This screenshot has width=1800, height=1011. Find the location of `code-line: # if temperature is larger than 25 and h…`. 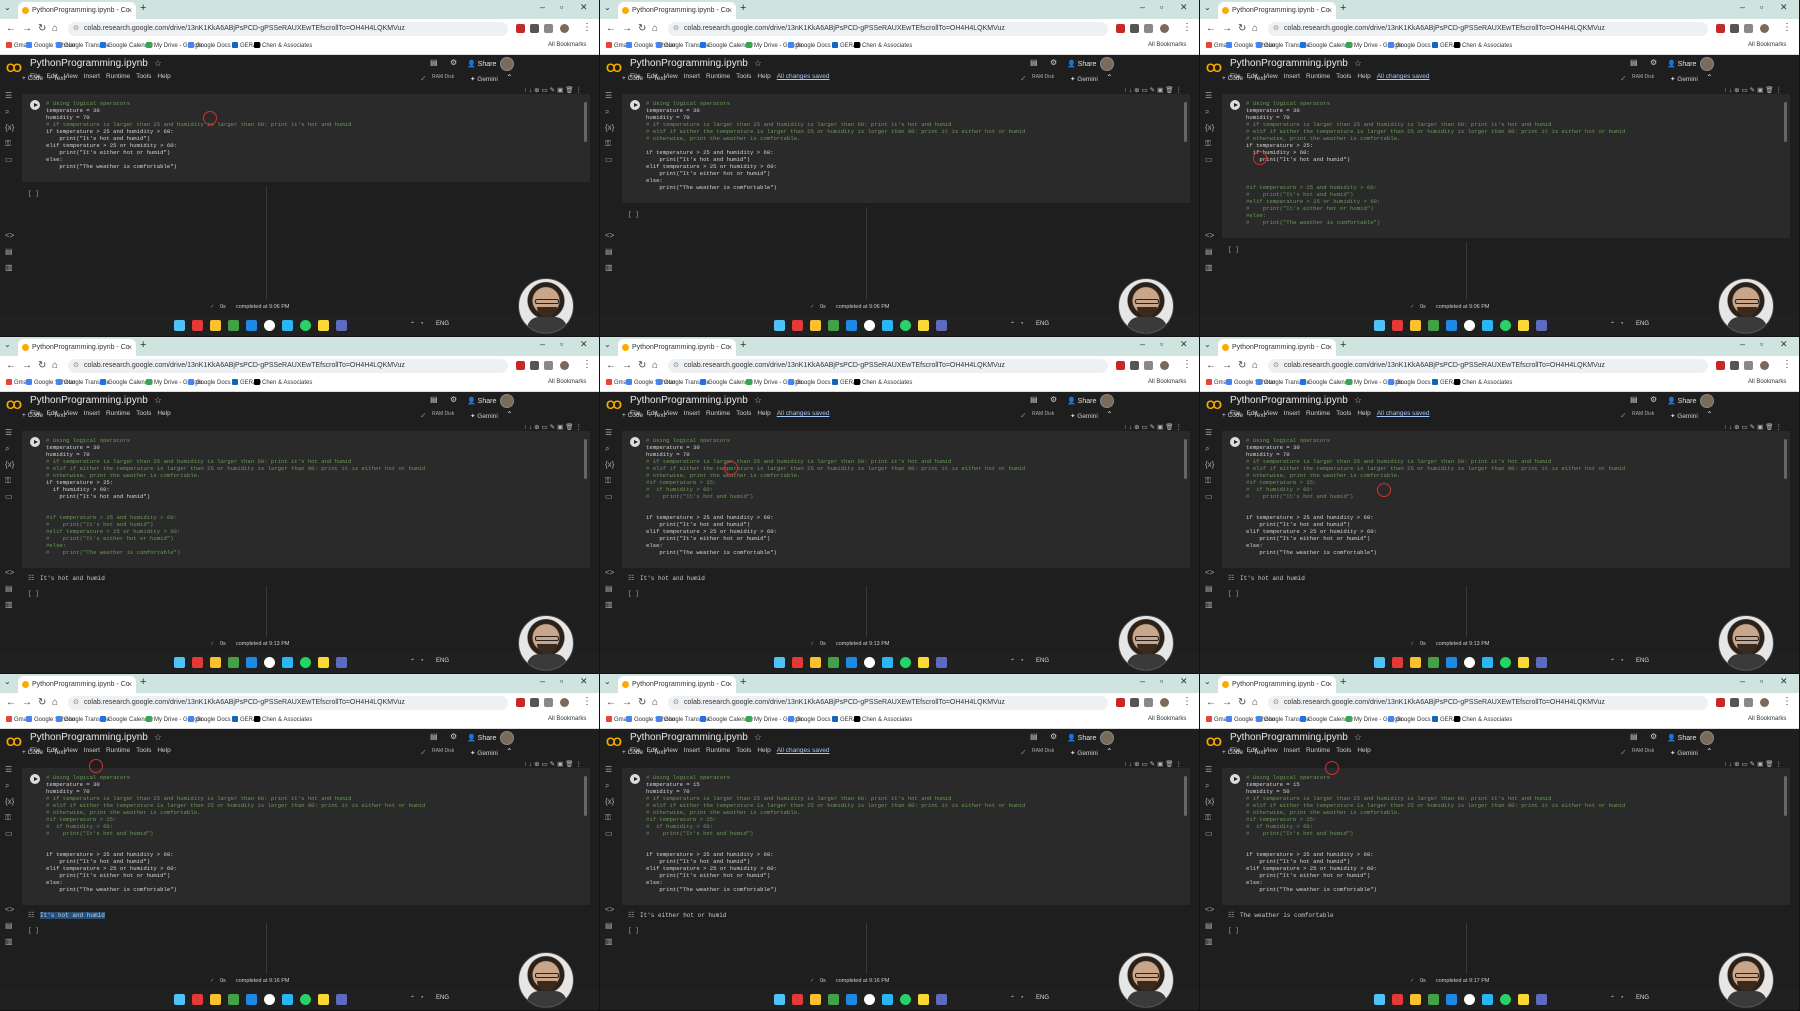

code-line: # if temperature is larger than 25 and h… is located at coordinates (835, 124).